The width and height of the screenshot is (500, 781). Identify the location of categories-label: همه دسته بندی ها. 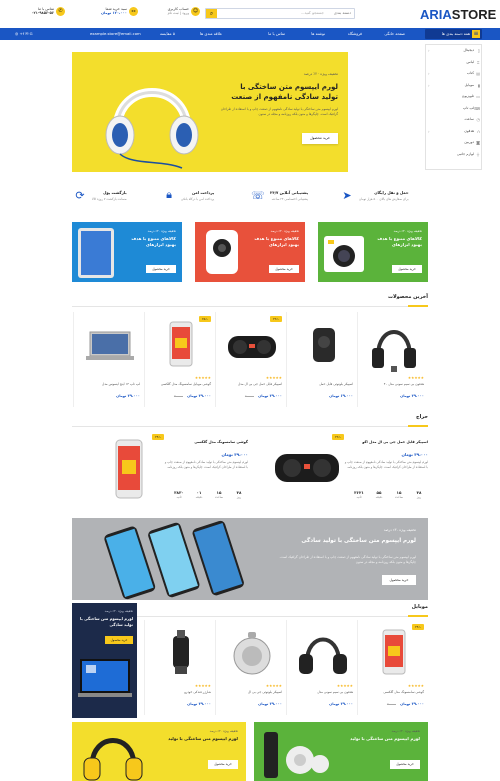
(455, 33).